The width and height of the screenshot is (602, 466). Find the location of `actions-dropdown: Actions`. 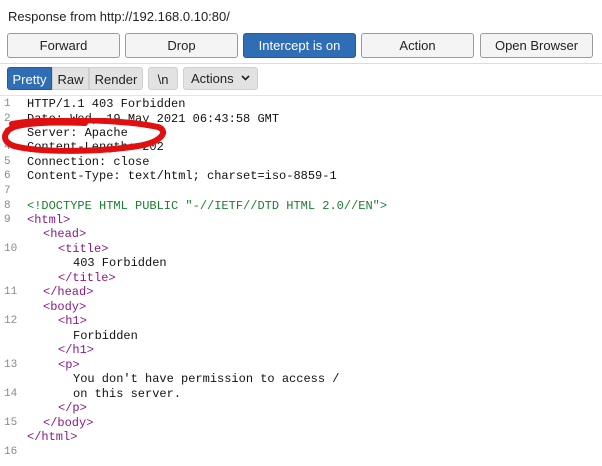

actions-dropdown: Actions is located at coordinates (220, 78).